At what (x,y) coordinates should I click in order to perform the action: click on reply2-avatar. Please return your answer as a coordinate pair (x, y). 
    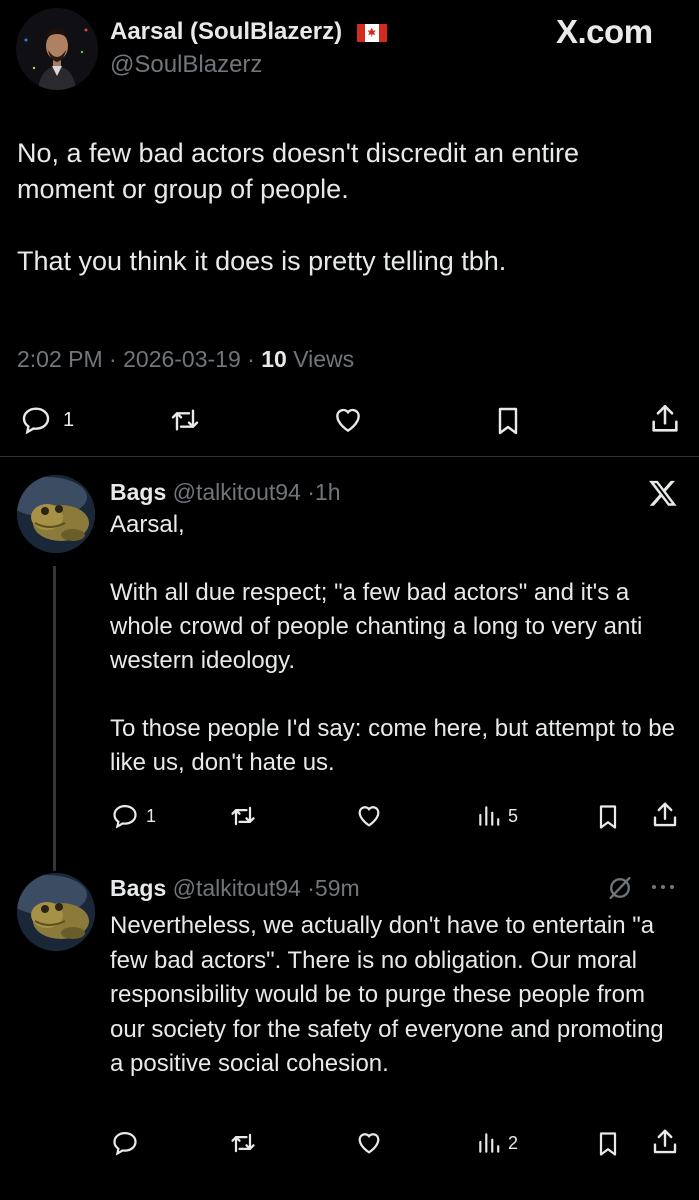
    Looking at the image, I should click on (56, 912).